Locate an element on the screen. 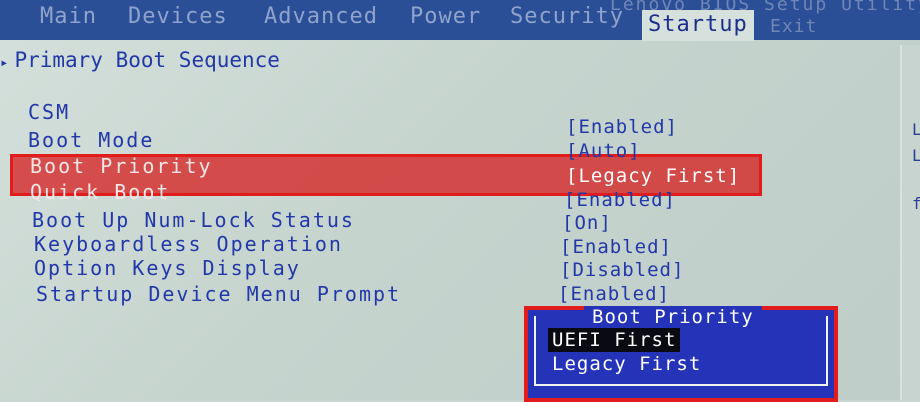 This screenshot has width=920, height=402. tab-main: Main is located at coordinates (68, 16).